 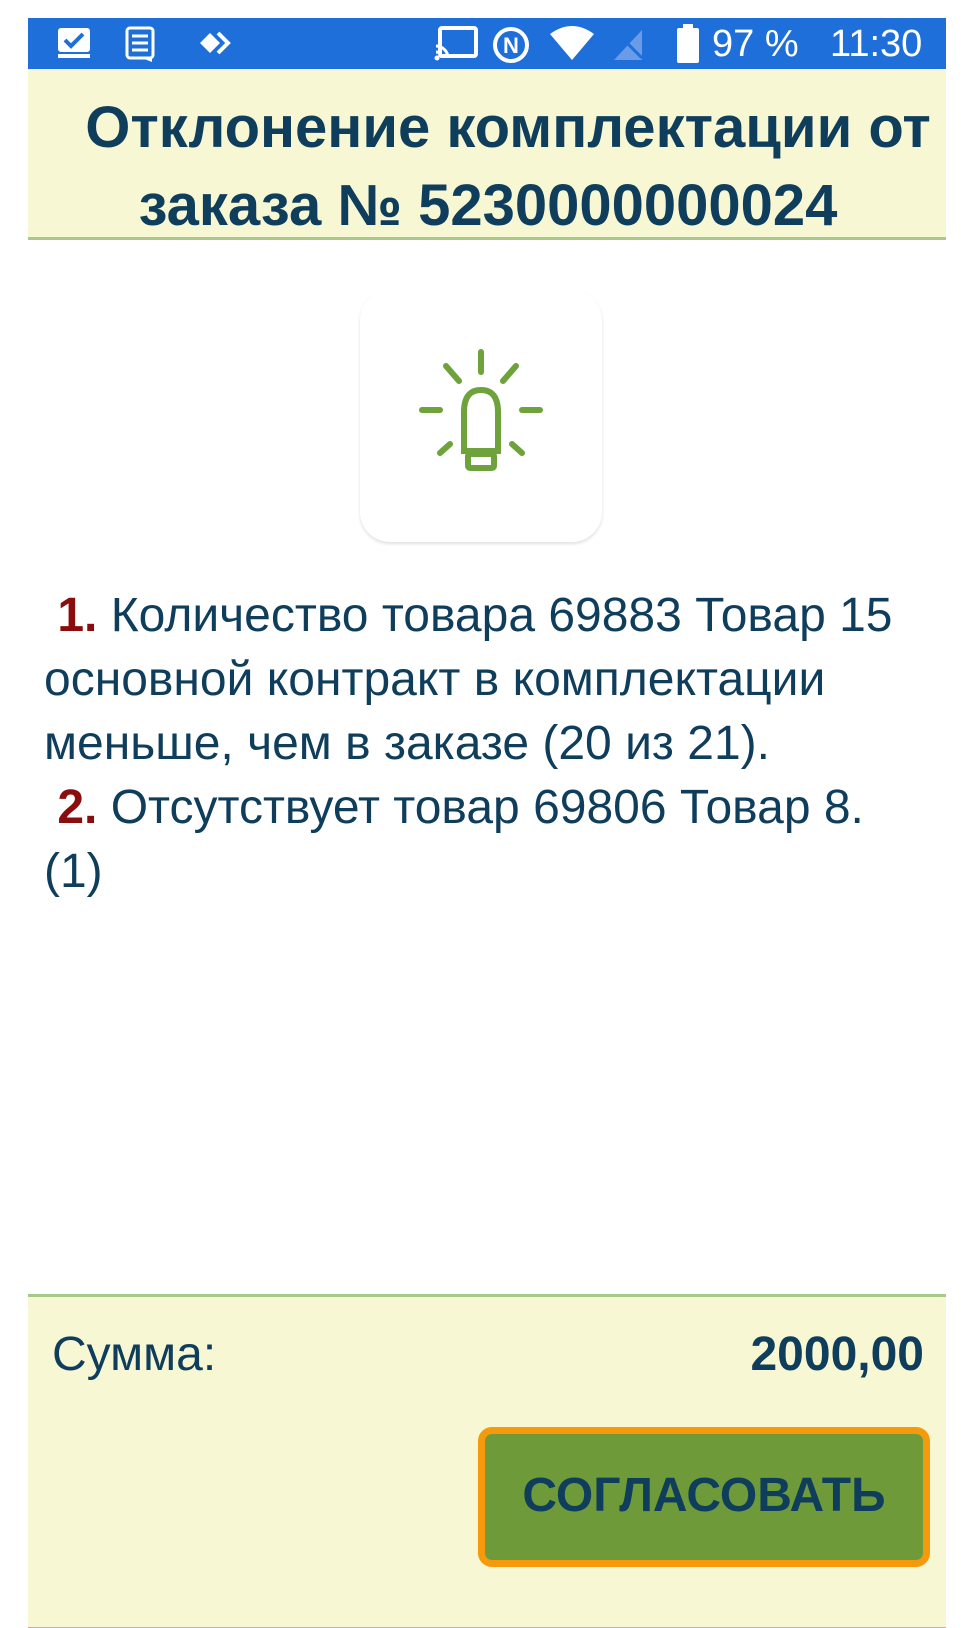 I want to click on sum-value: 2000,00, so click(x=837, y=1354).